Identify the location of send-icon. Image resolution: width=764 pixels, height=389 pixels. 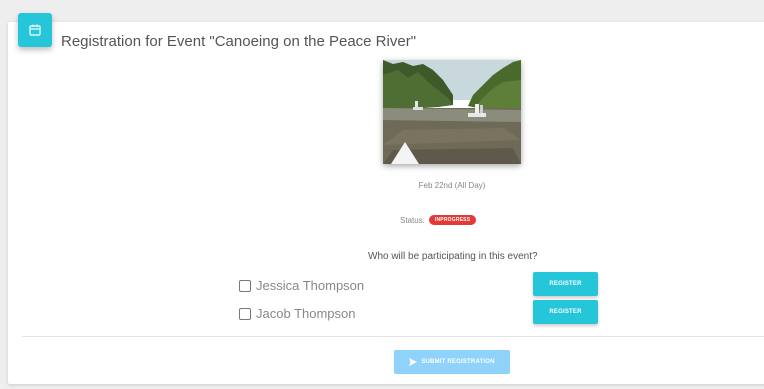
(413, 362).